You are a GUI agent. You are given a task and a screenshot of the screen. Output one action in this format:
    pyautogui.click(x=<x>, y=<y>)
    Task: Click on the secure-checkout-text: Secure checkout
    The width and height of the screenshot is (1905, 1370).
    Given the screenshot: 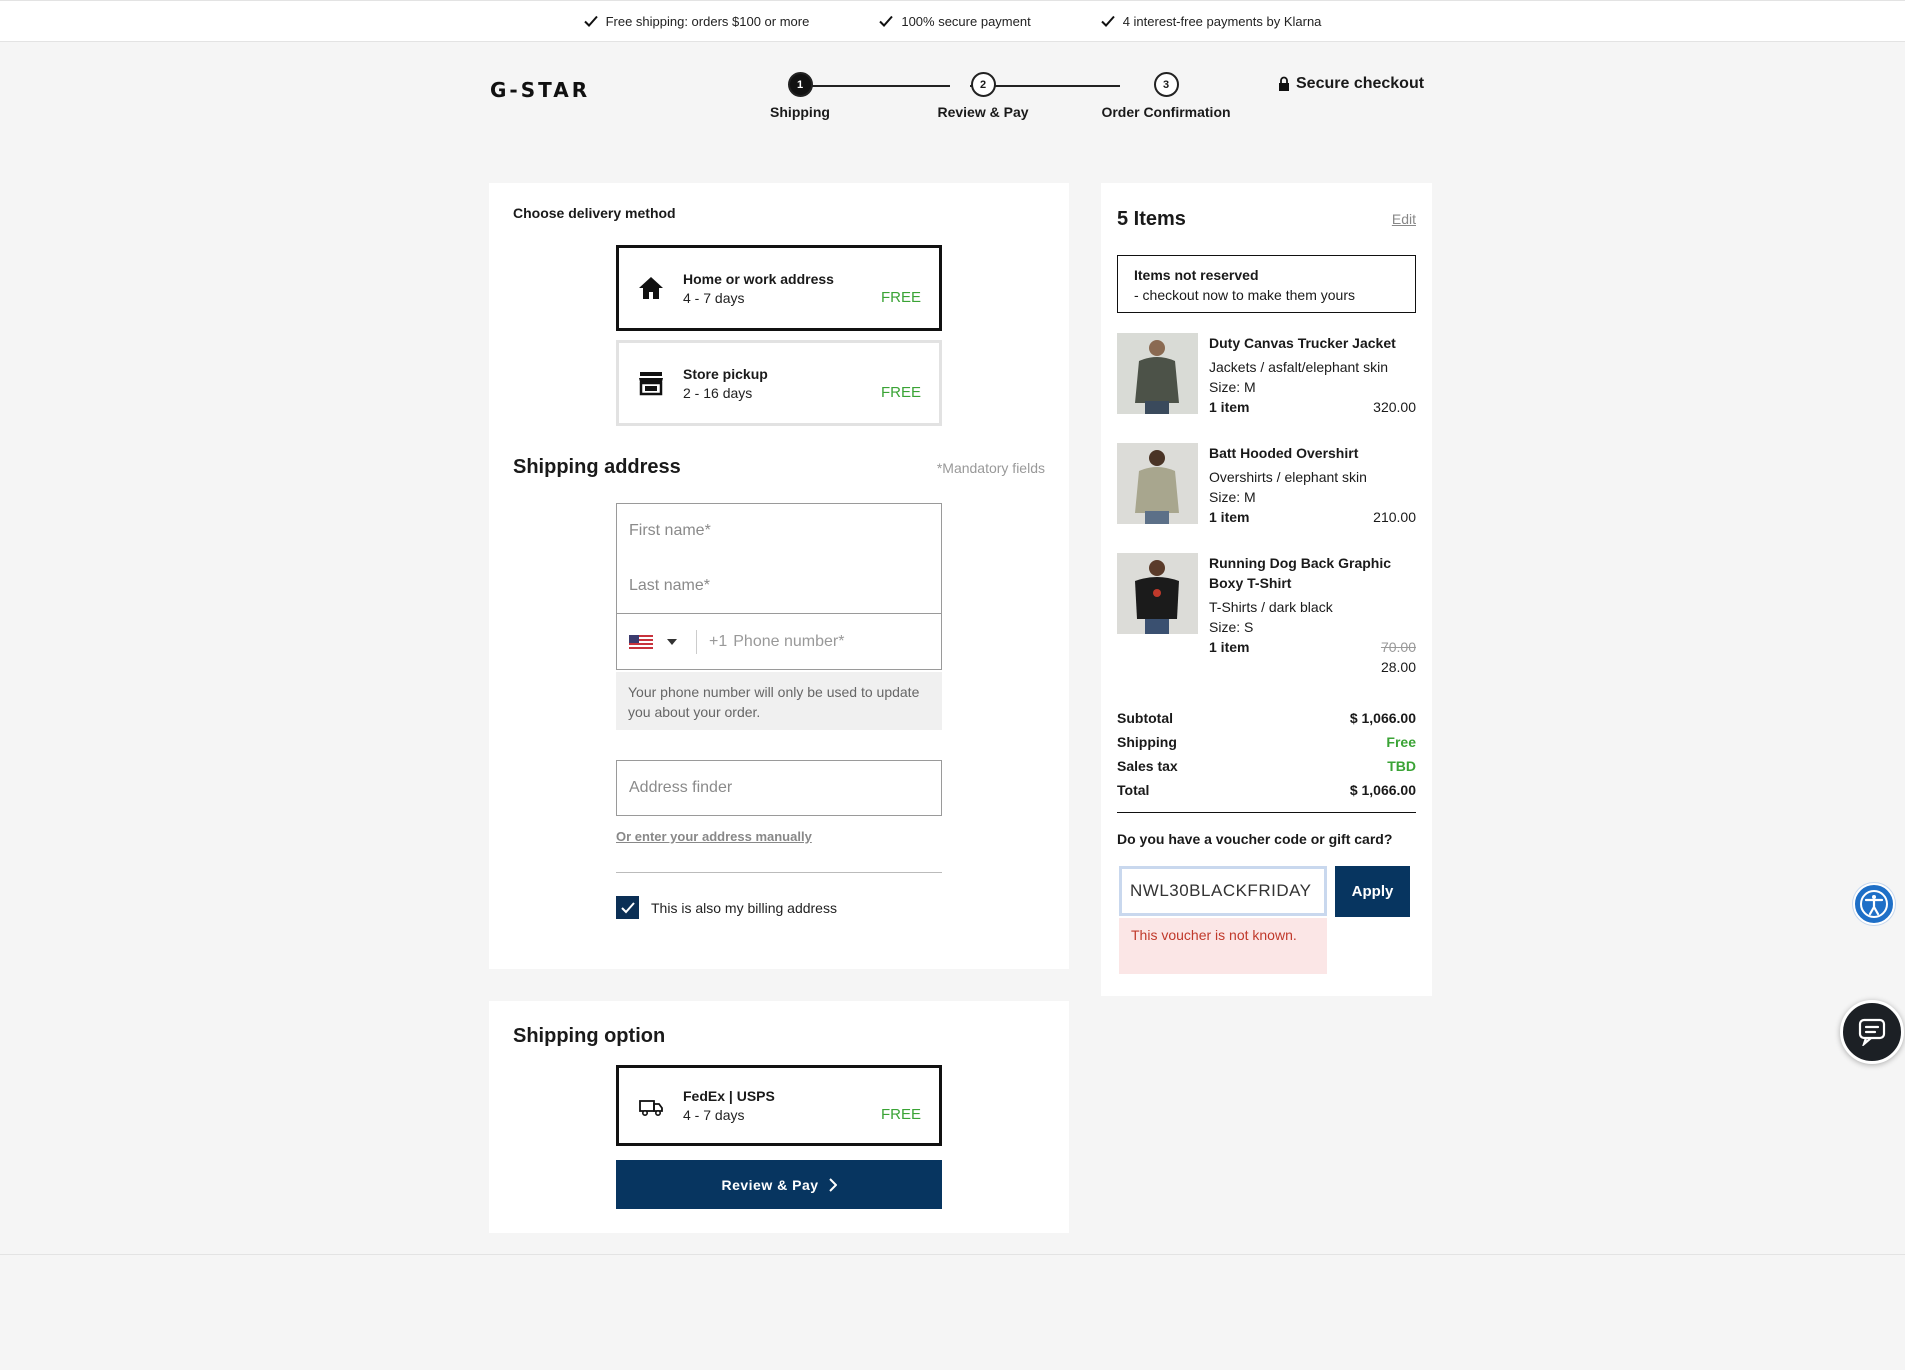 What is the action you would take?
    pyautogui.click(x=1360, y=83)
    